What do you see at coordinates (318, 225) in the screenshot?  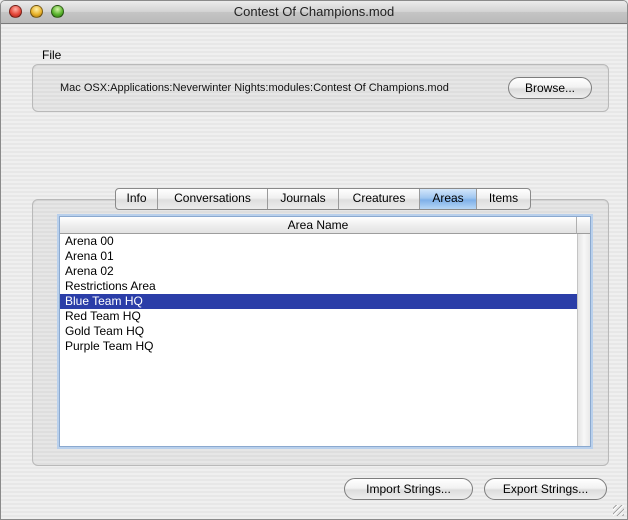 I see `column-header-area-name: Area Name` at bounding box center [318, 225].